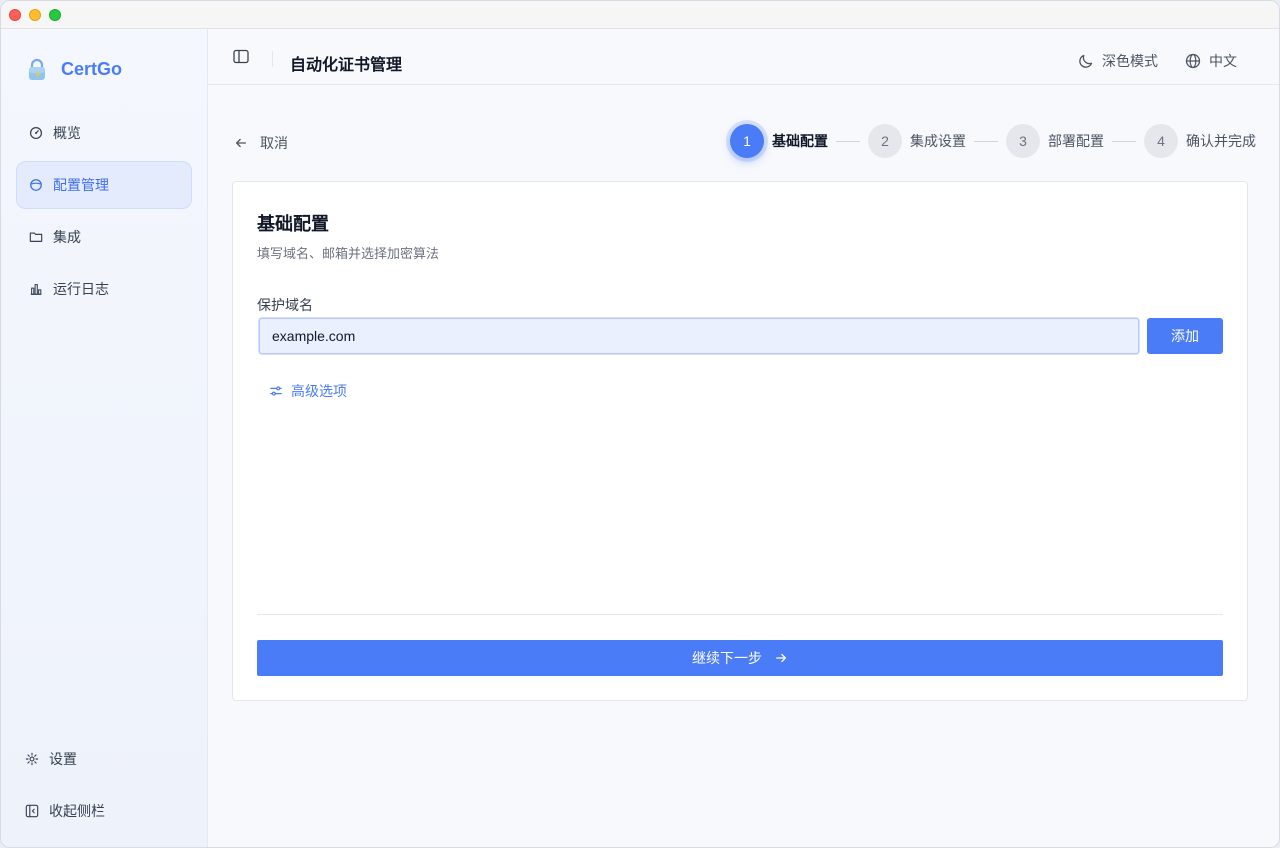  What do you see at coordinates (272, 59) in the screenshot?
I see `header-divider` at bounding box center [272, 59].